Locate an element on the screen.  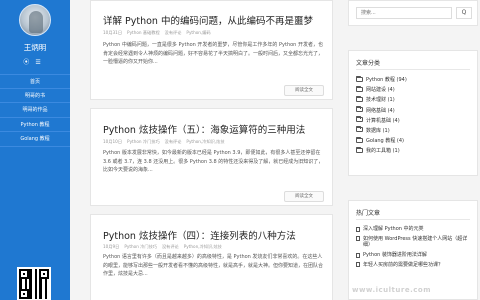
site-name: 王炳明 is located at coordinates (35, 47).